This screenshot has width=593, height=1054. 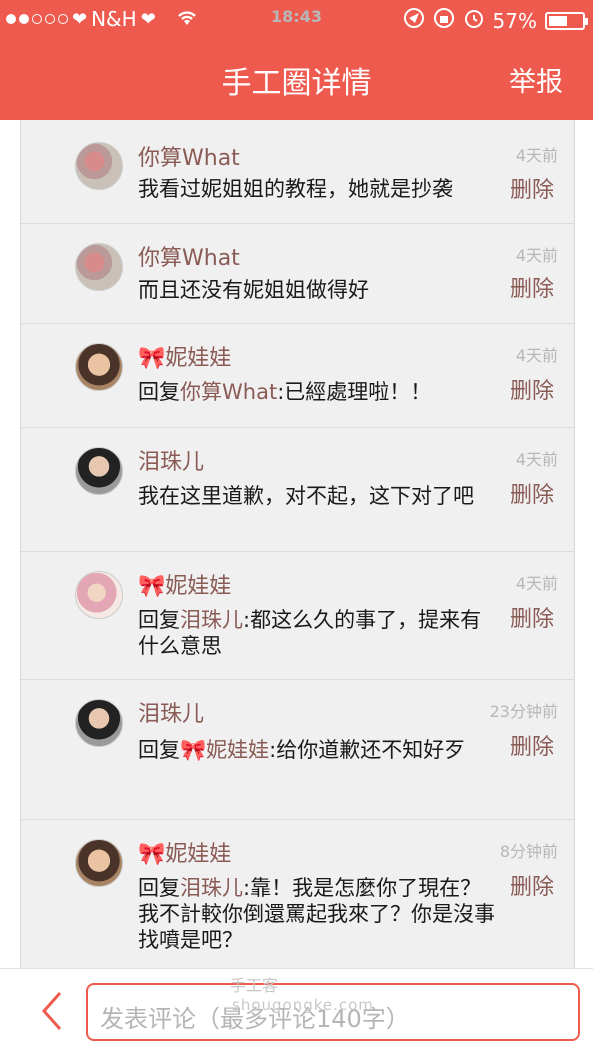 What do you see at coordinates (303, 1005) in the screenshot?
I see `watermark-url: shougongke.com` at bounding box center [303, 1005].